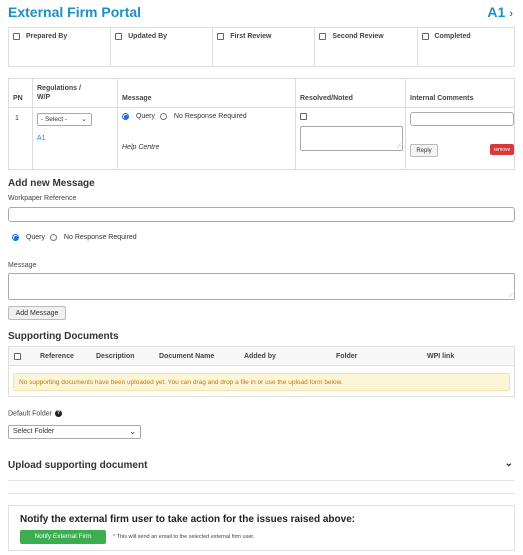  What do you see at coordinates (59, 93) in the screenshot?
I see `regulations-header: Regulations / W/P` at bounding box center [59, 93].